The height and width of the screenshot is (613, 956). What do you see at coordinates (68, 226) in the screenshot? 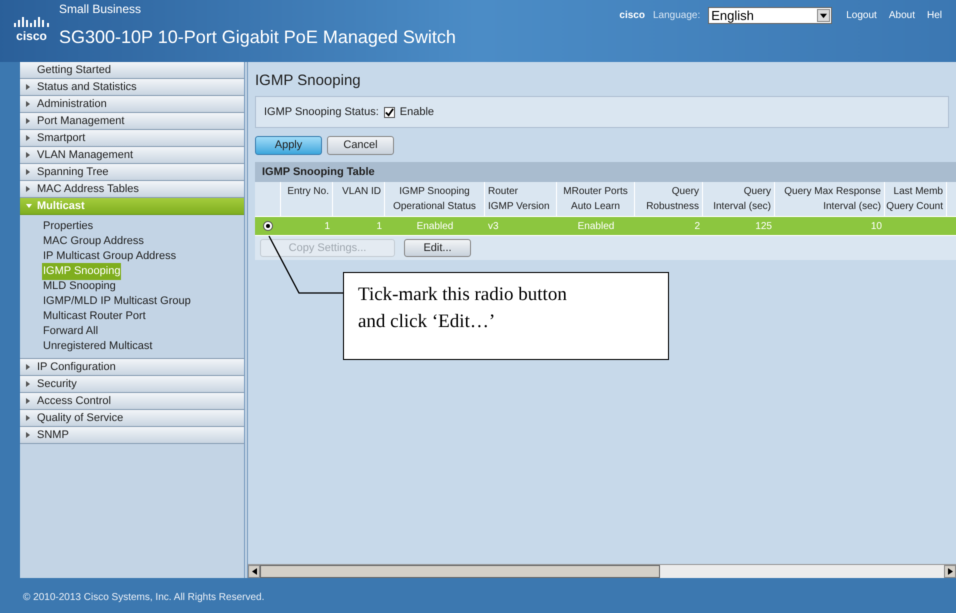
I see `submenu-item: Properties` at bounding box center [68, 226].